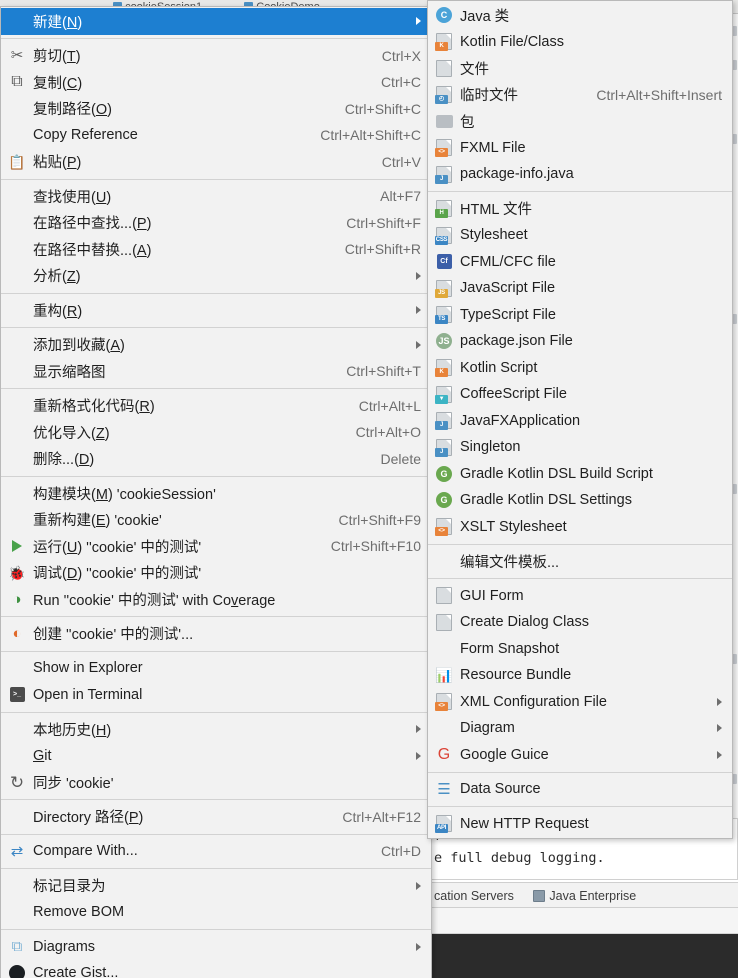 This screenshot has width=738, height=978. I want to click on tool-window-bar: cation Servers Java Enterprise, so click(585, 895).